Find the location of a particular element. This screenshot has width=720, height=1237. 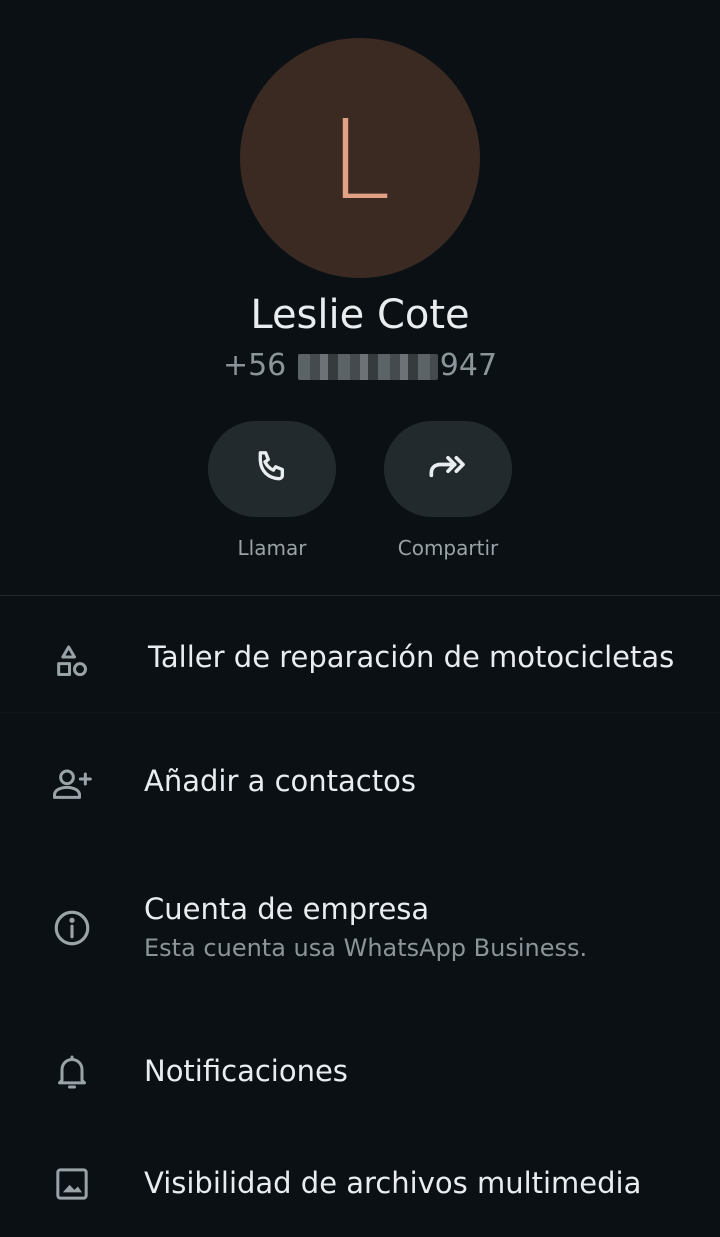

phone-icon is located at coordinates (272, 469).